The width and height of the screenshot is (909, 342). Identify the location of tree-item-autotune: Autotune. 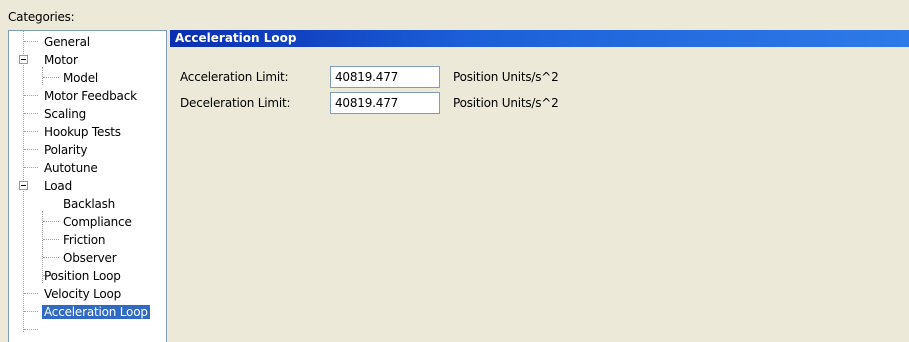
(71, 168).